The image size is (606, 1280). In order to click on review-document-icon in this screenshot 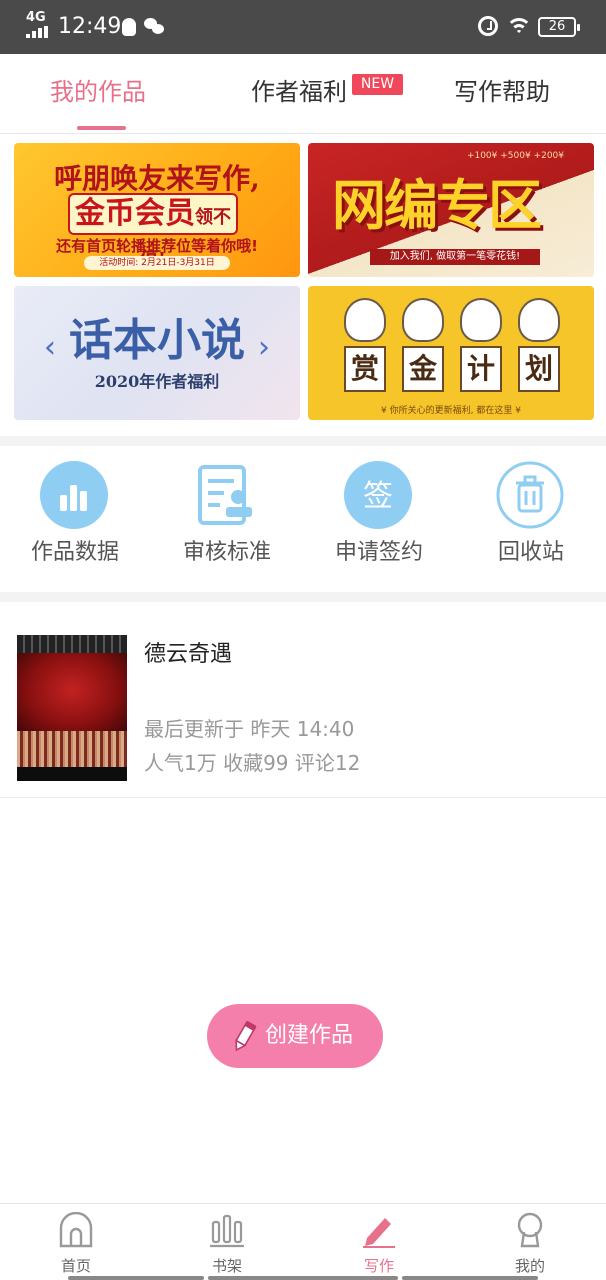, I will do `click(225, 495)`.